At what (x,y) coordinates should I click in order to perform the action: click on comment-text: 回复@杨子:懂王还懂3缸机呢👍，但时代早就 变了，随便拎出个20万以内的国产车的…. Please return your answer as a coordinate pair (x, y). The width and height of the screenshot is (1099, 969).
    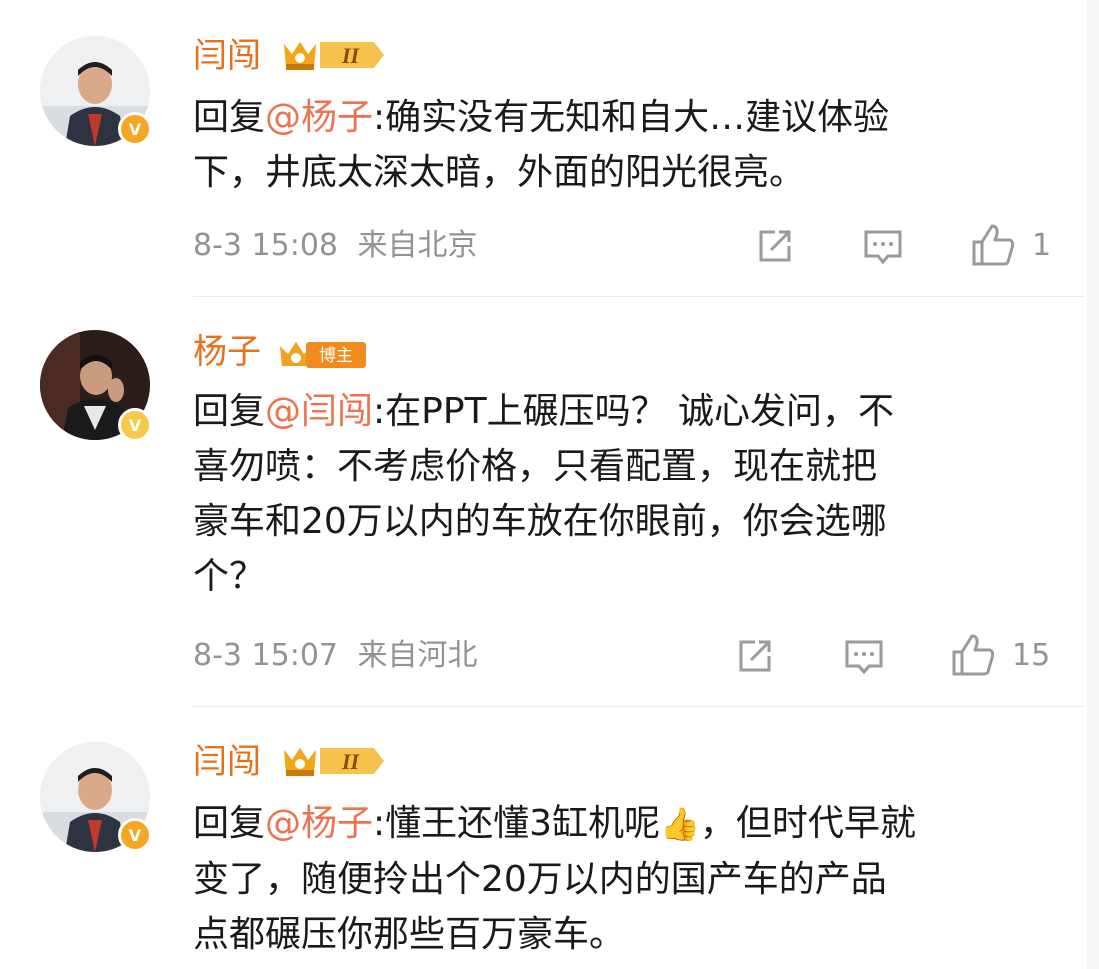
    Looking at the image, I should click on (628, 879).